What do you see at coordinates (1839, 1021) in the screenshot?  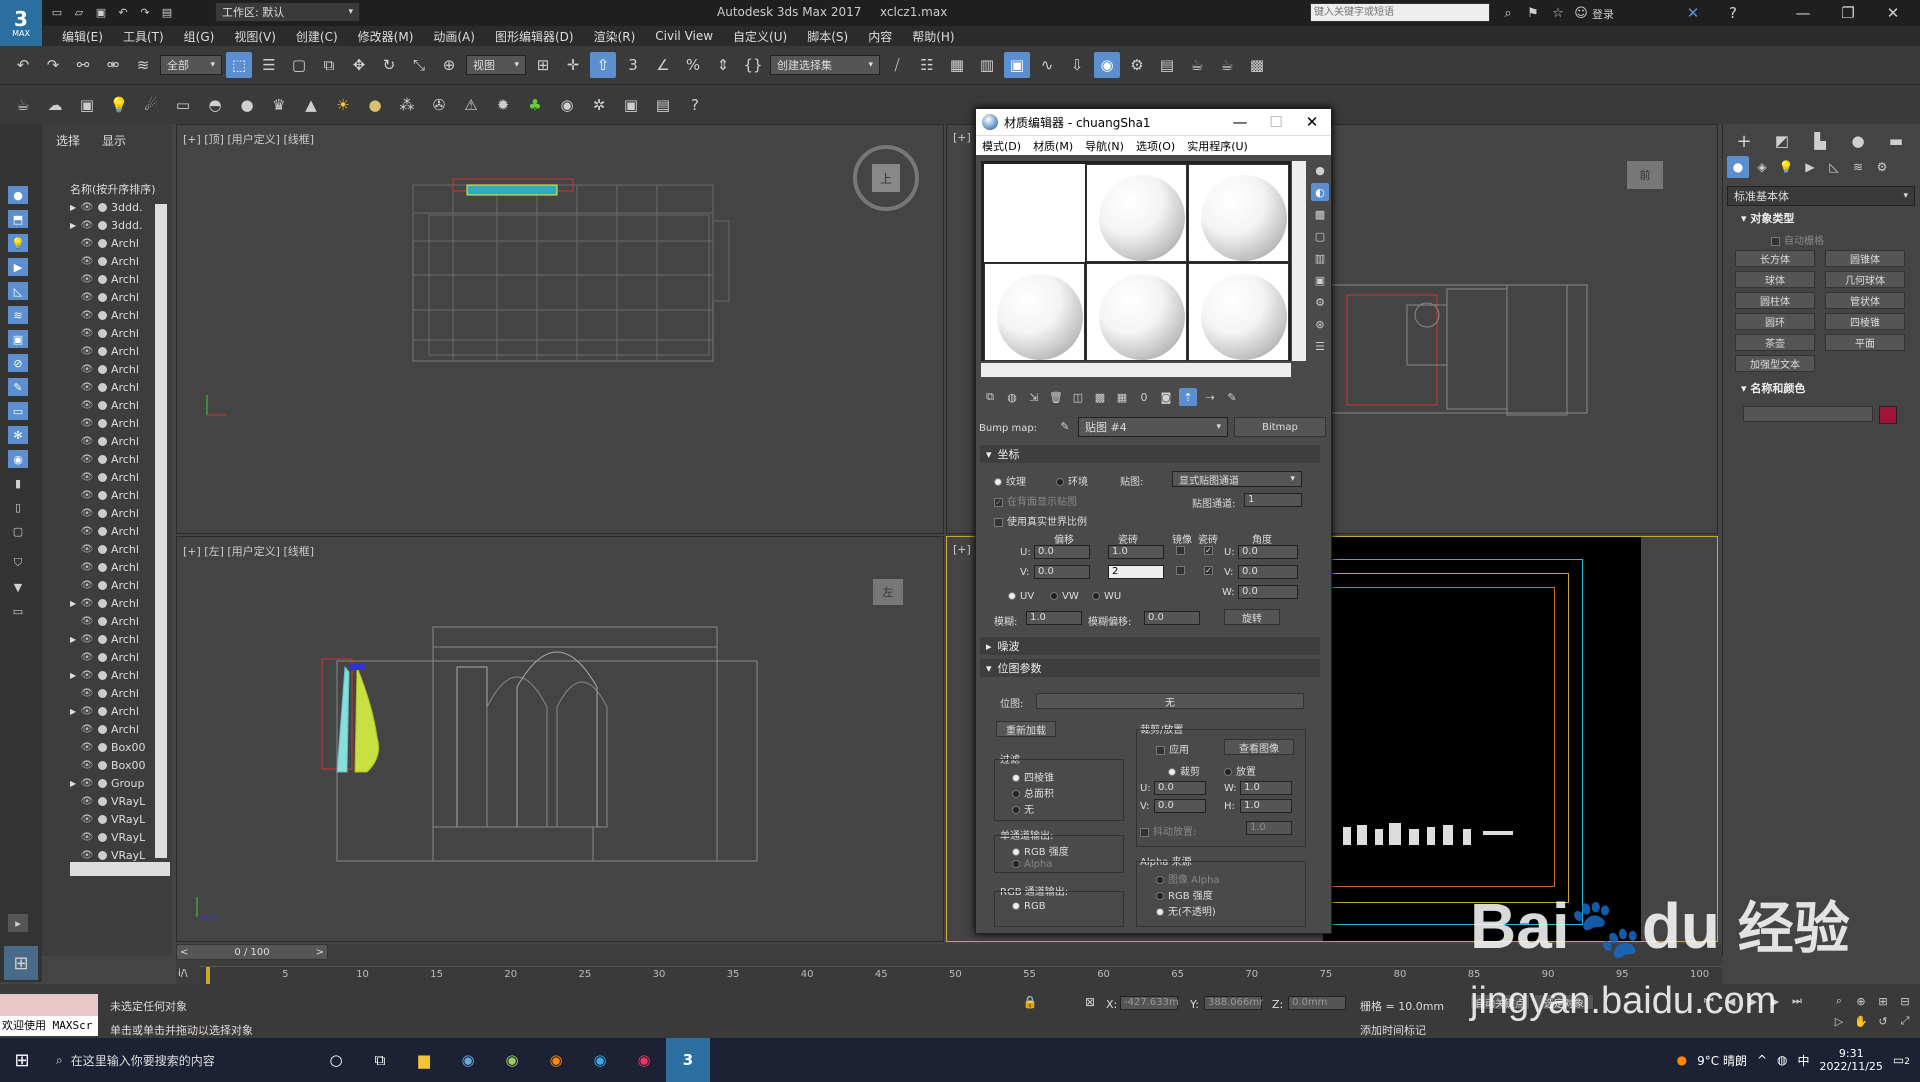 I see `fov-icon: ▷` at bounding box center [1839, 1021].